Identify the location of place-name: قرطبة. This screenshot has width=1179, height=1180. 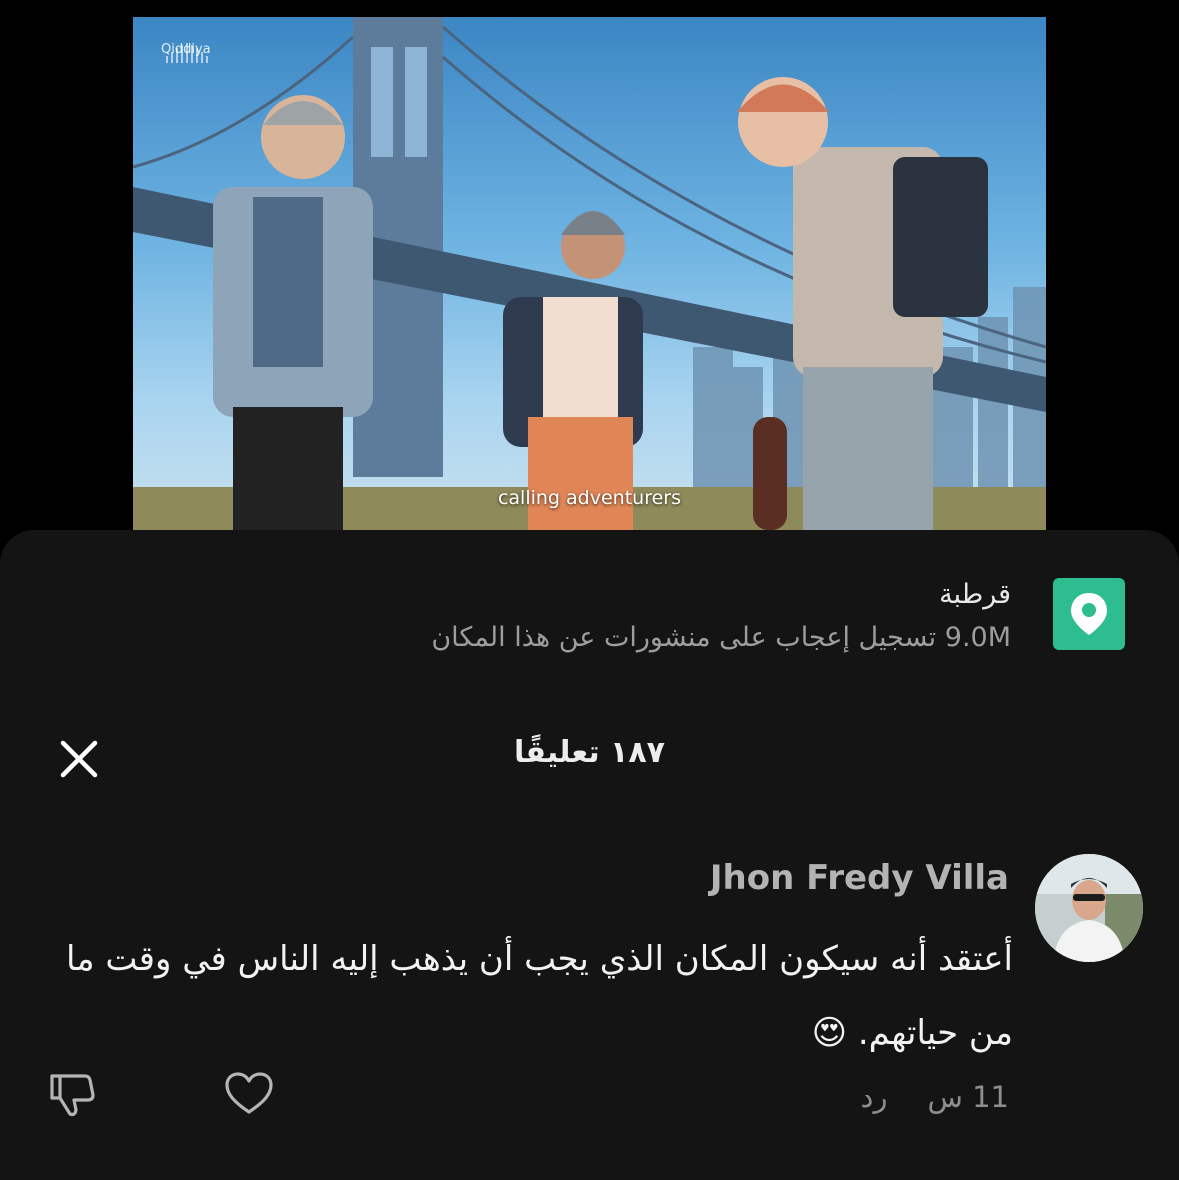
(975, 594).